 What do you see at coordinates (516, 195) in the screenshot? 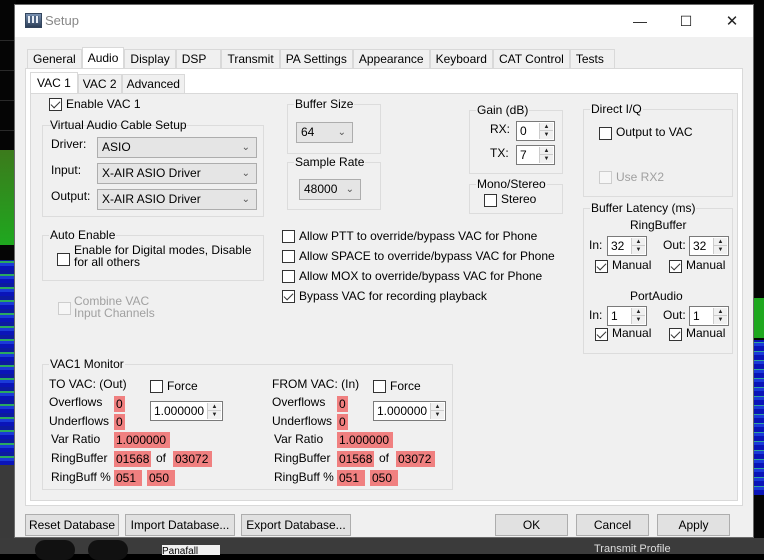
I see `mono-stereo-group: Mono/Stereo Stereo` at bounding box center [516, 195].